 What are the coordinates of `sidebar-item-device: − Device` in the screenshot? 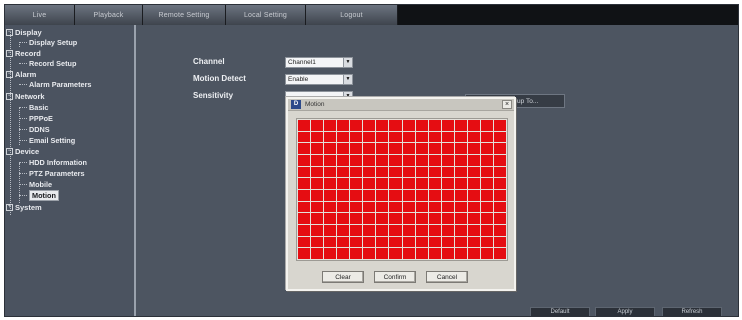 It's located at (22, 151).